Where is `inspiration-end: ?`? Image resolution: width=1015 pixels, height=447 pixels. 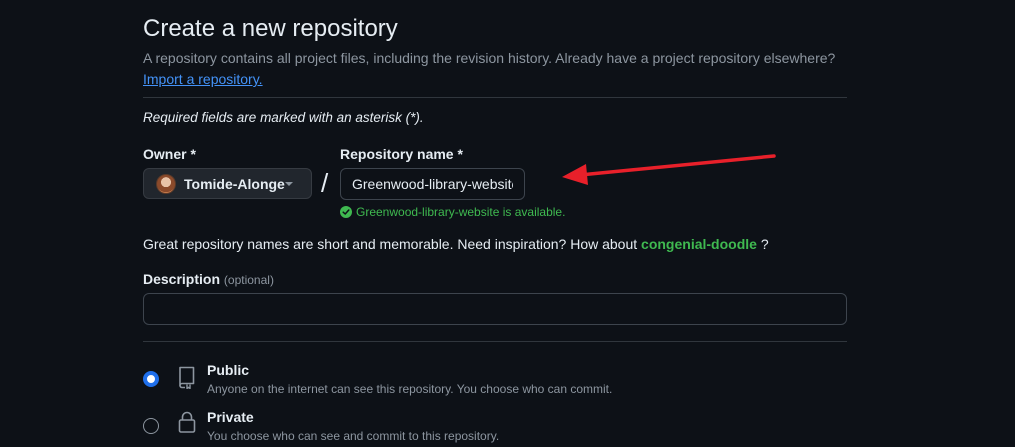 inspiration-end: ? is located at coordinates (764, 244).